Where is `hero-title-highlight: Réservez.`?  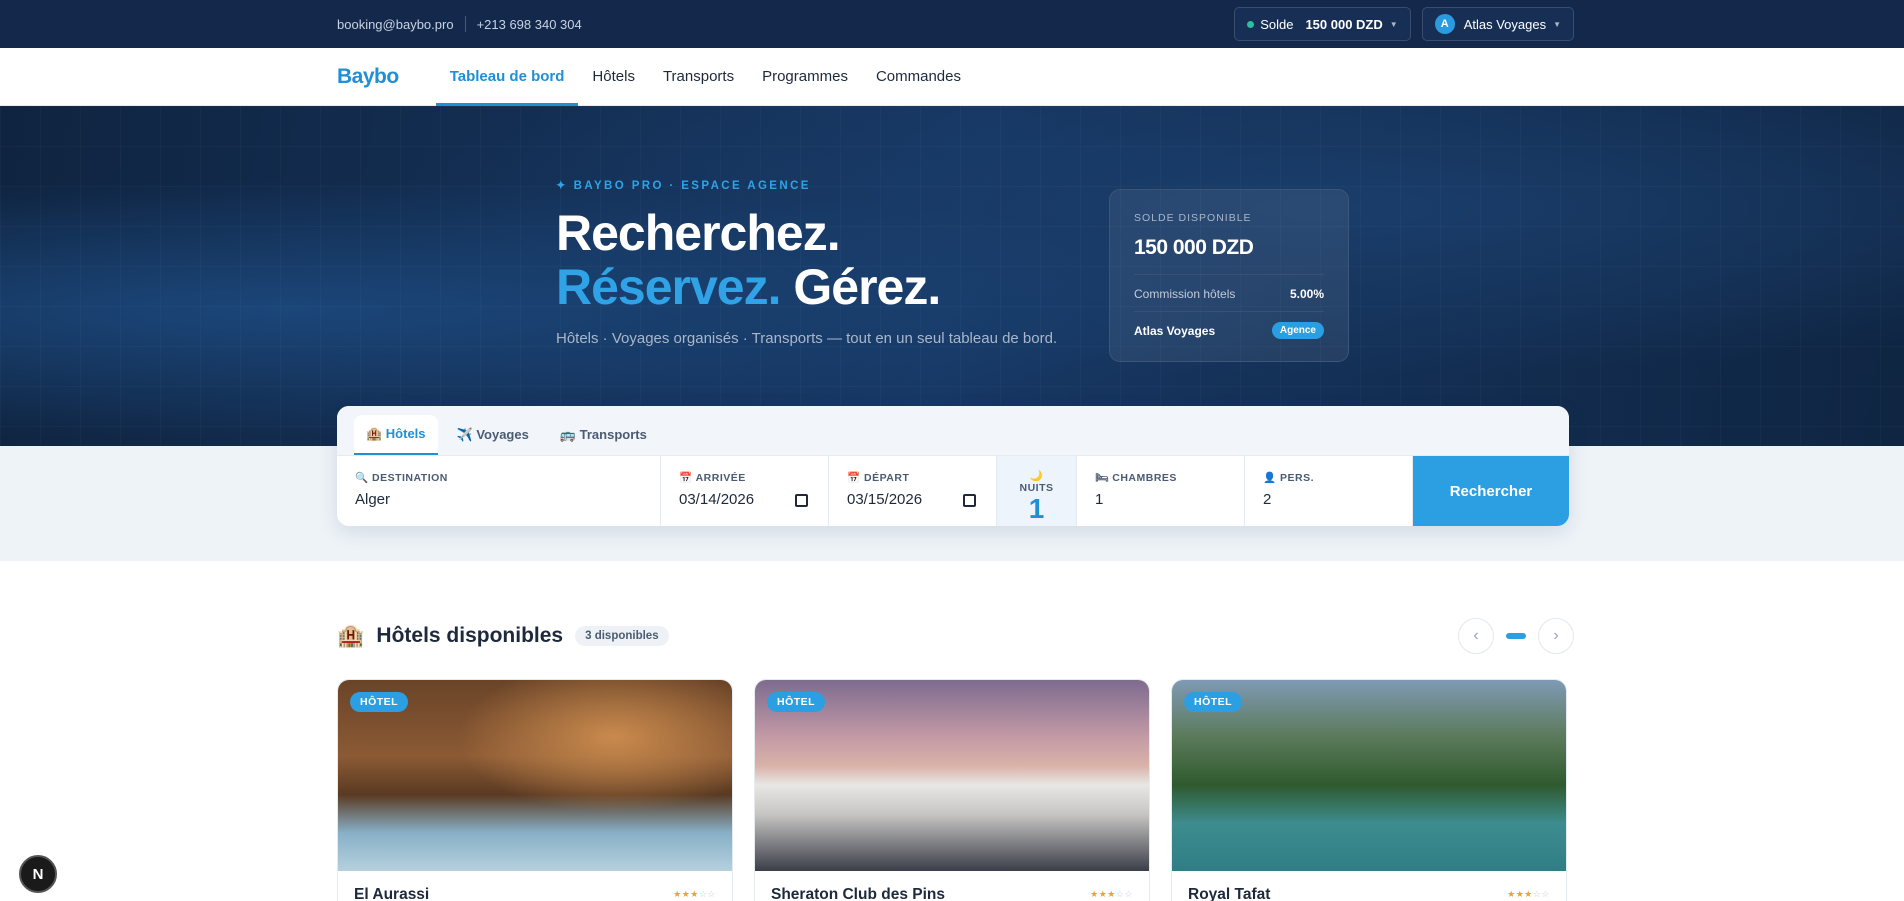
hero-title-highlight: Réservez. is located at coordinates (668, 287).